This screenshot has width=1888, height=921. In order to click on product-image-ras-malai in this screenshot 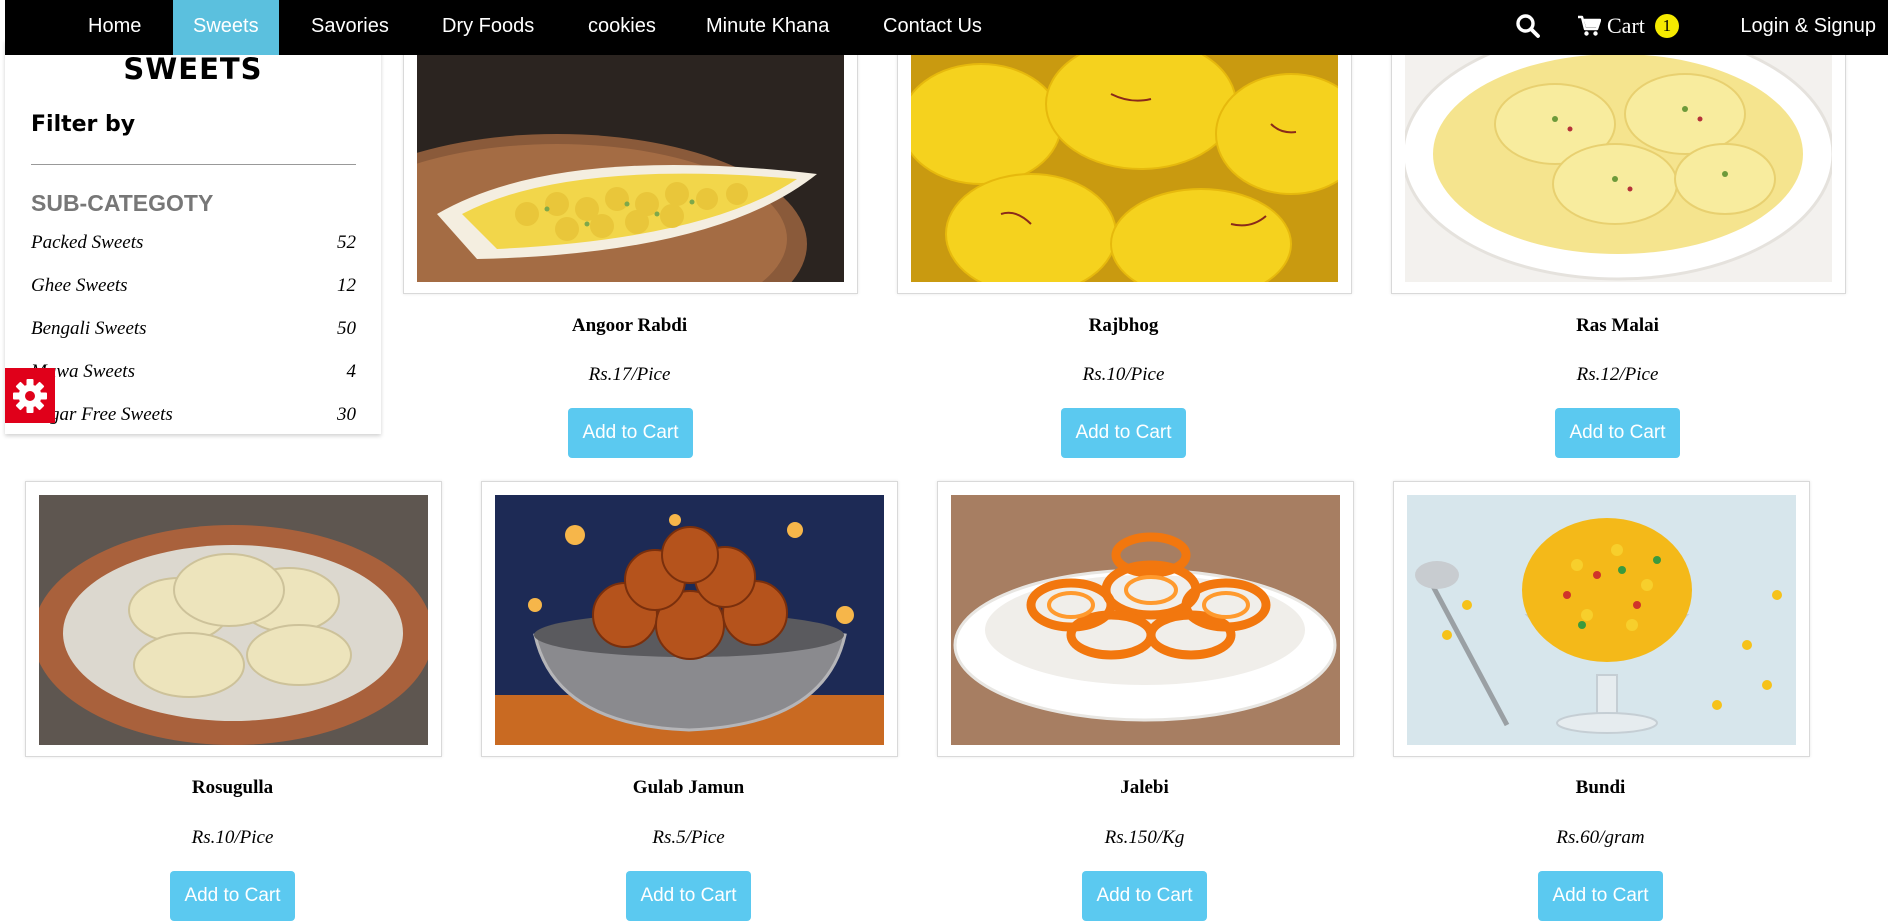, I will do `click(1618, 163)`.